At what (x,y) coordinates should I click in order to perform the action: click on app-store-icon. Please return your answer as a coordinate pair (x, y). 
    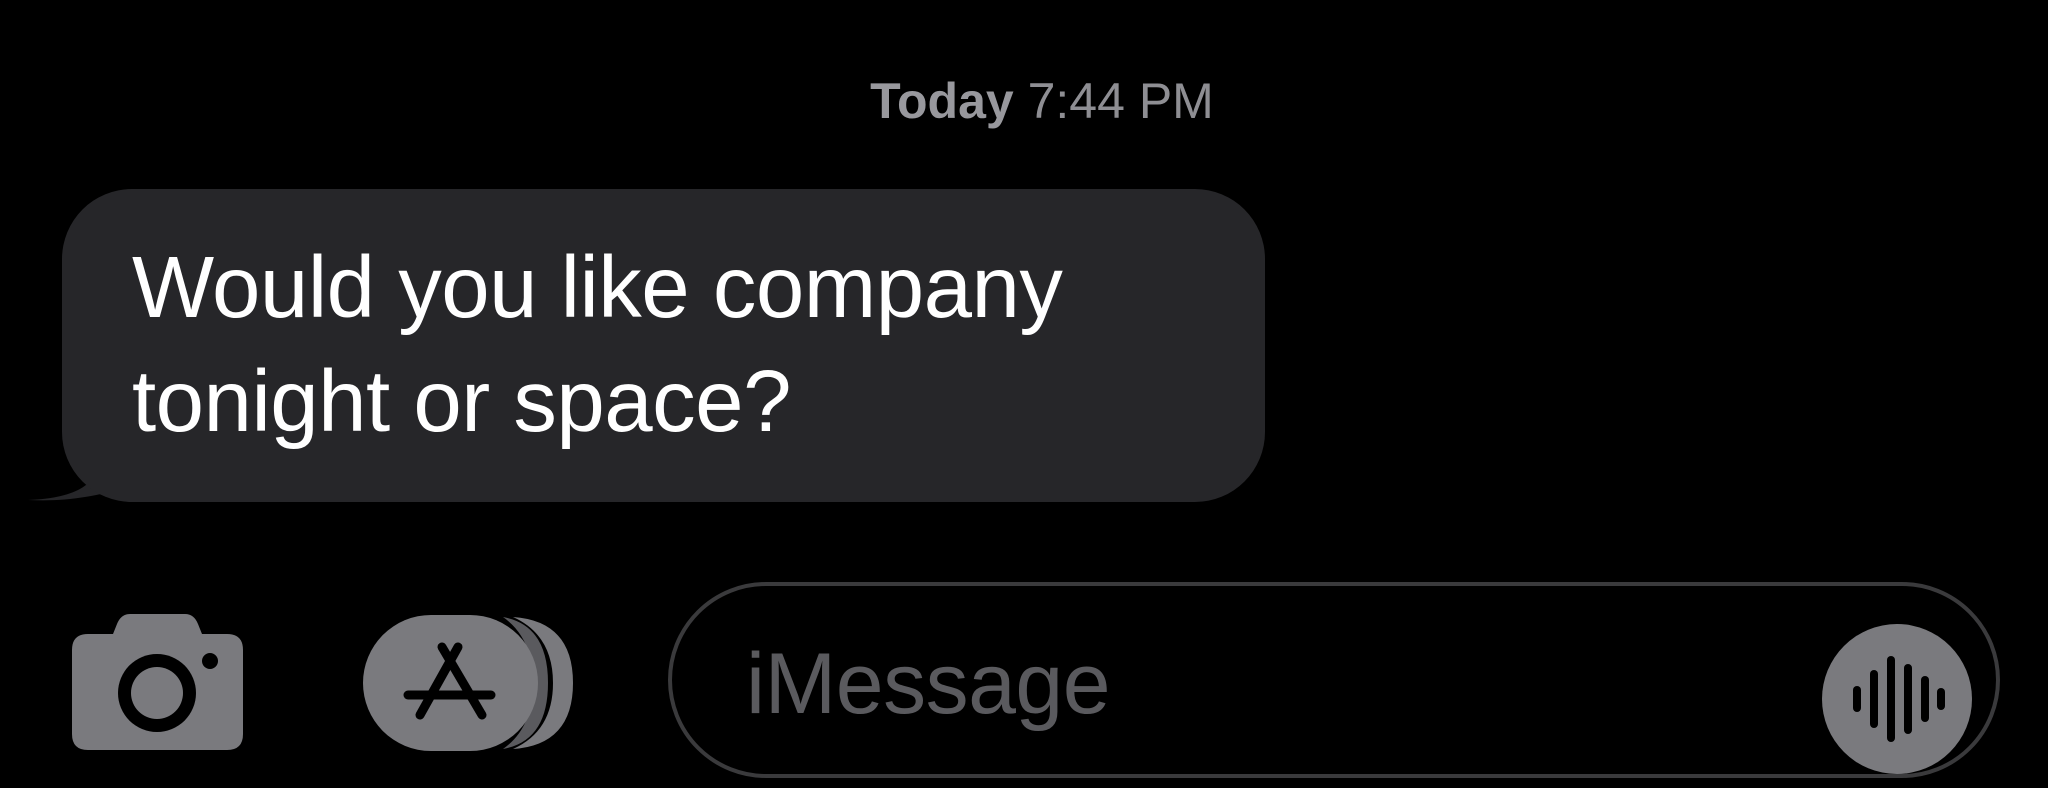
    Looking at the image, I should click on (468, 683).